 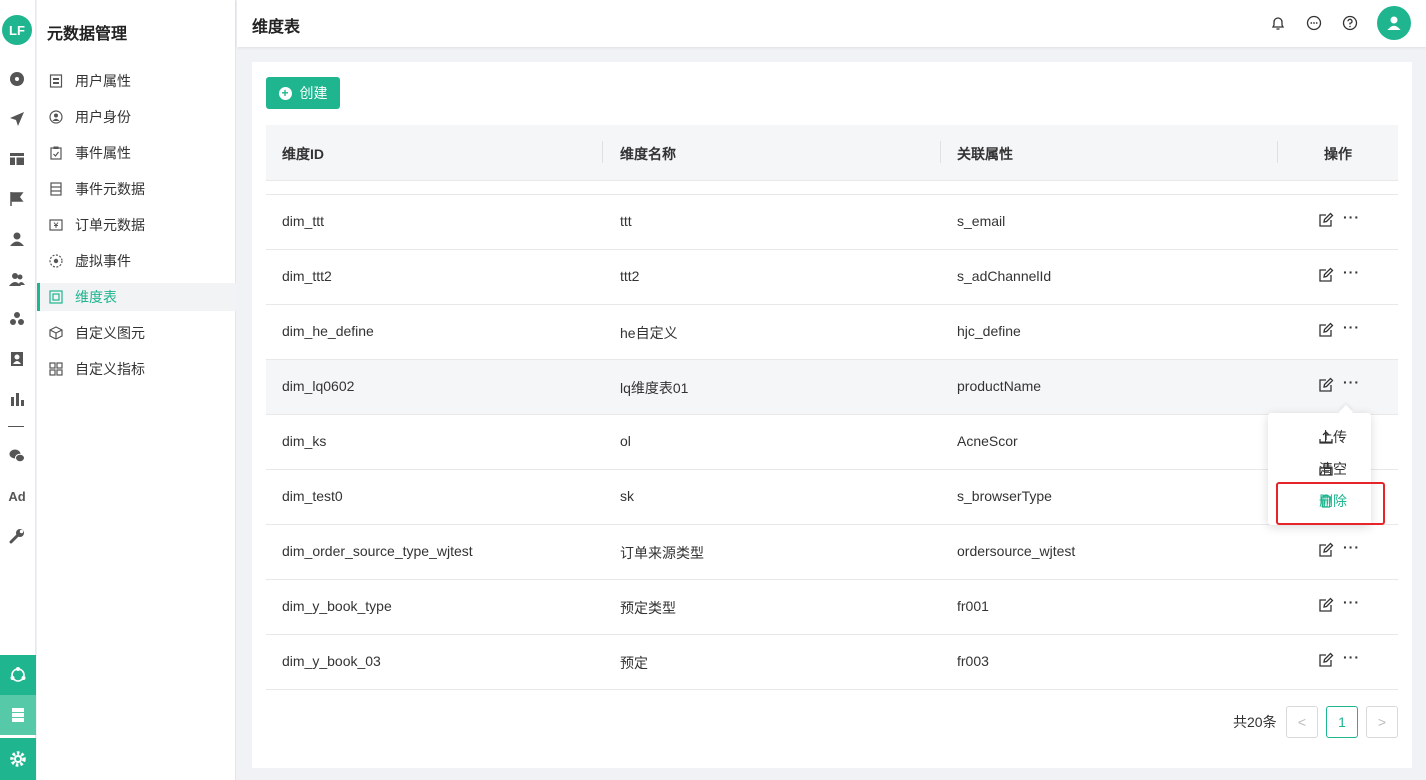 I want to click on sidebar-item-label: 用户属性, so click(x=103, y=81).